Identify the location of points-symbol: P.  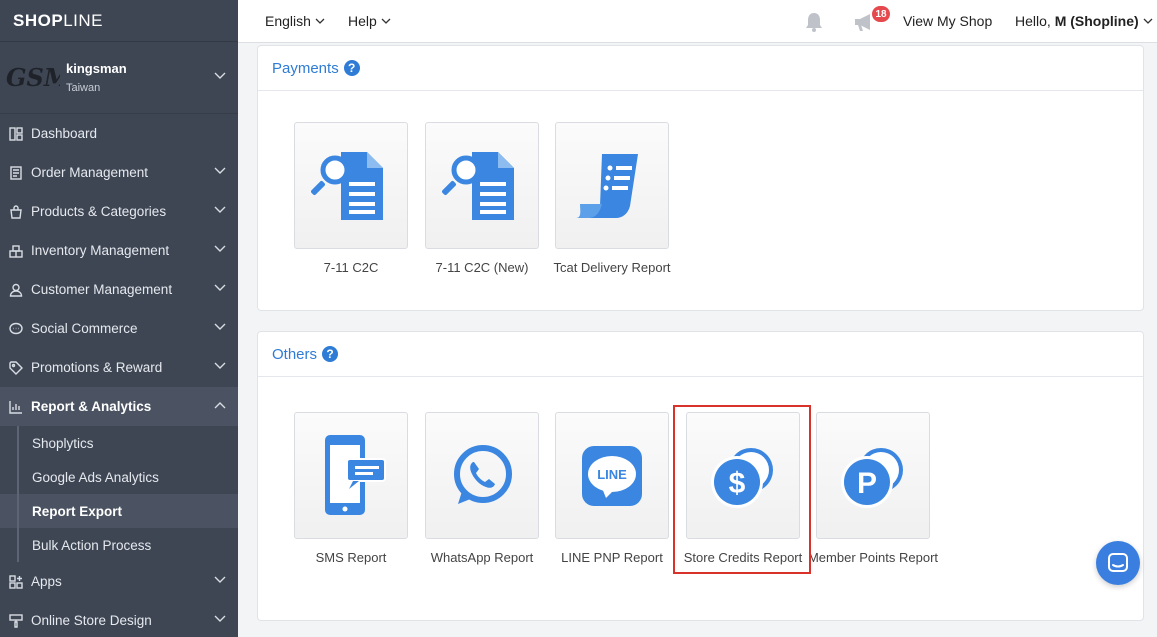
(867, 483).